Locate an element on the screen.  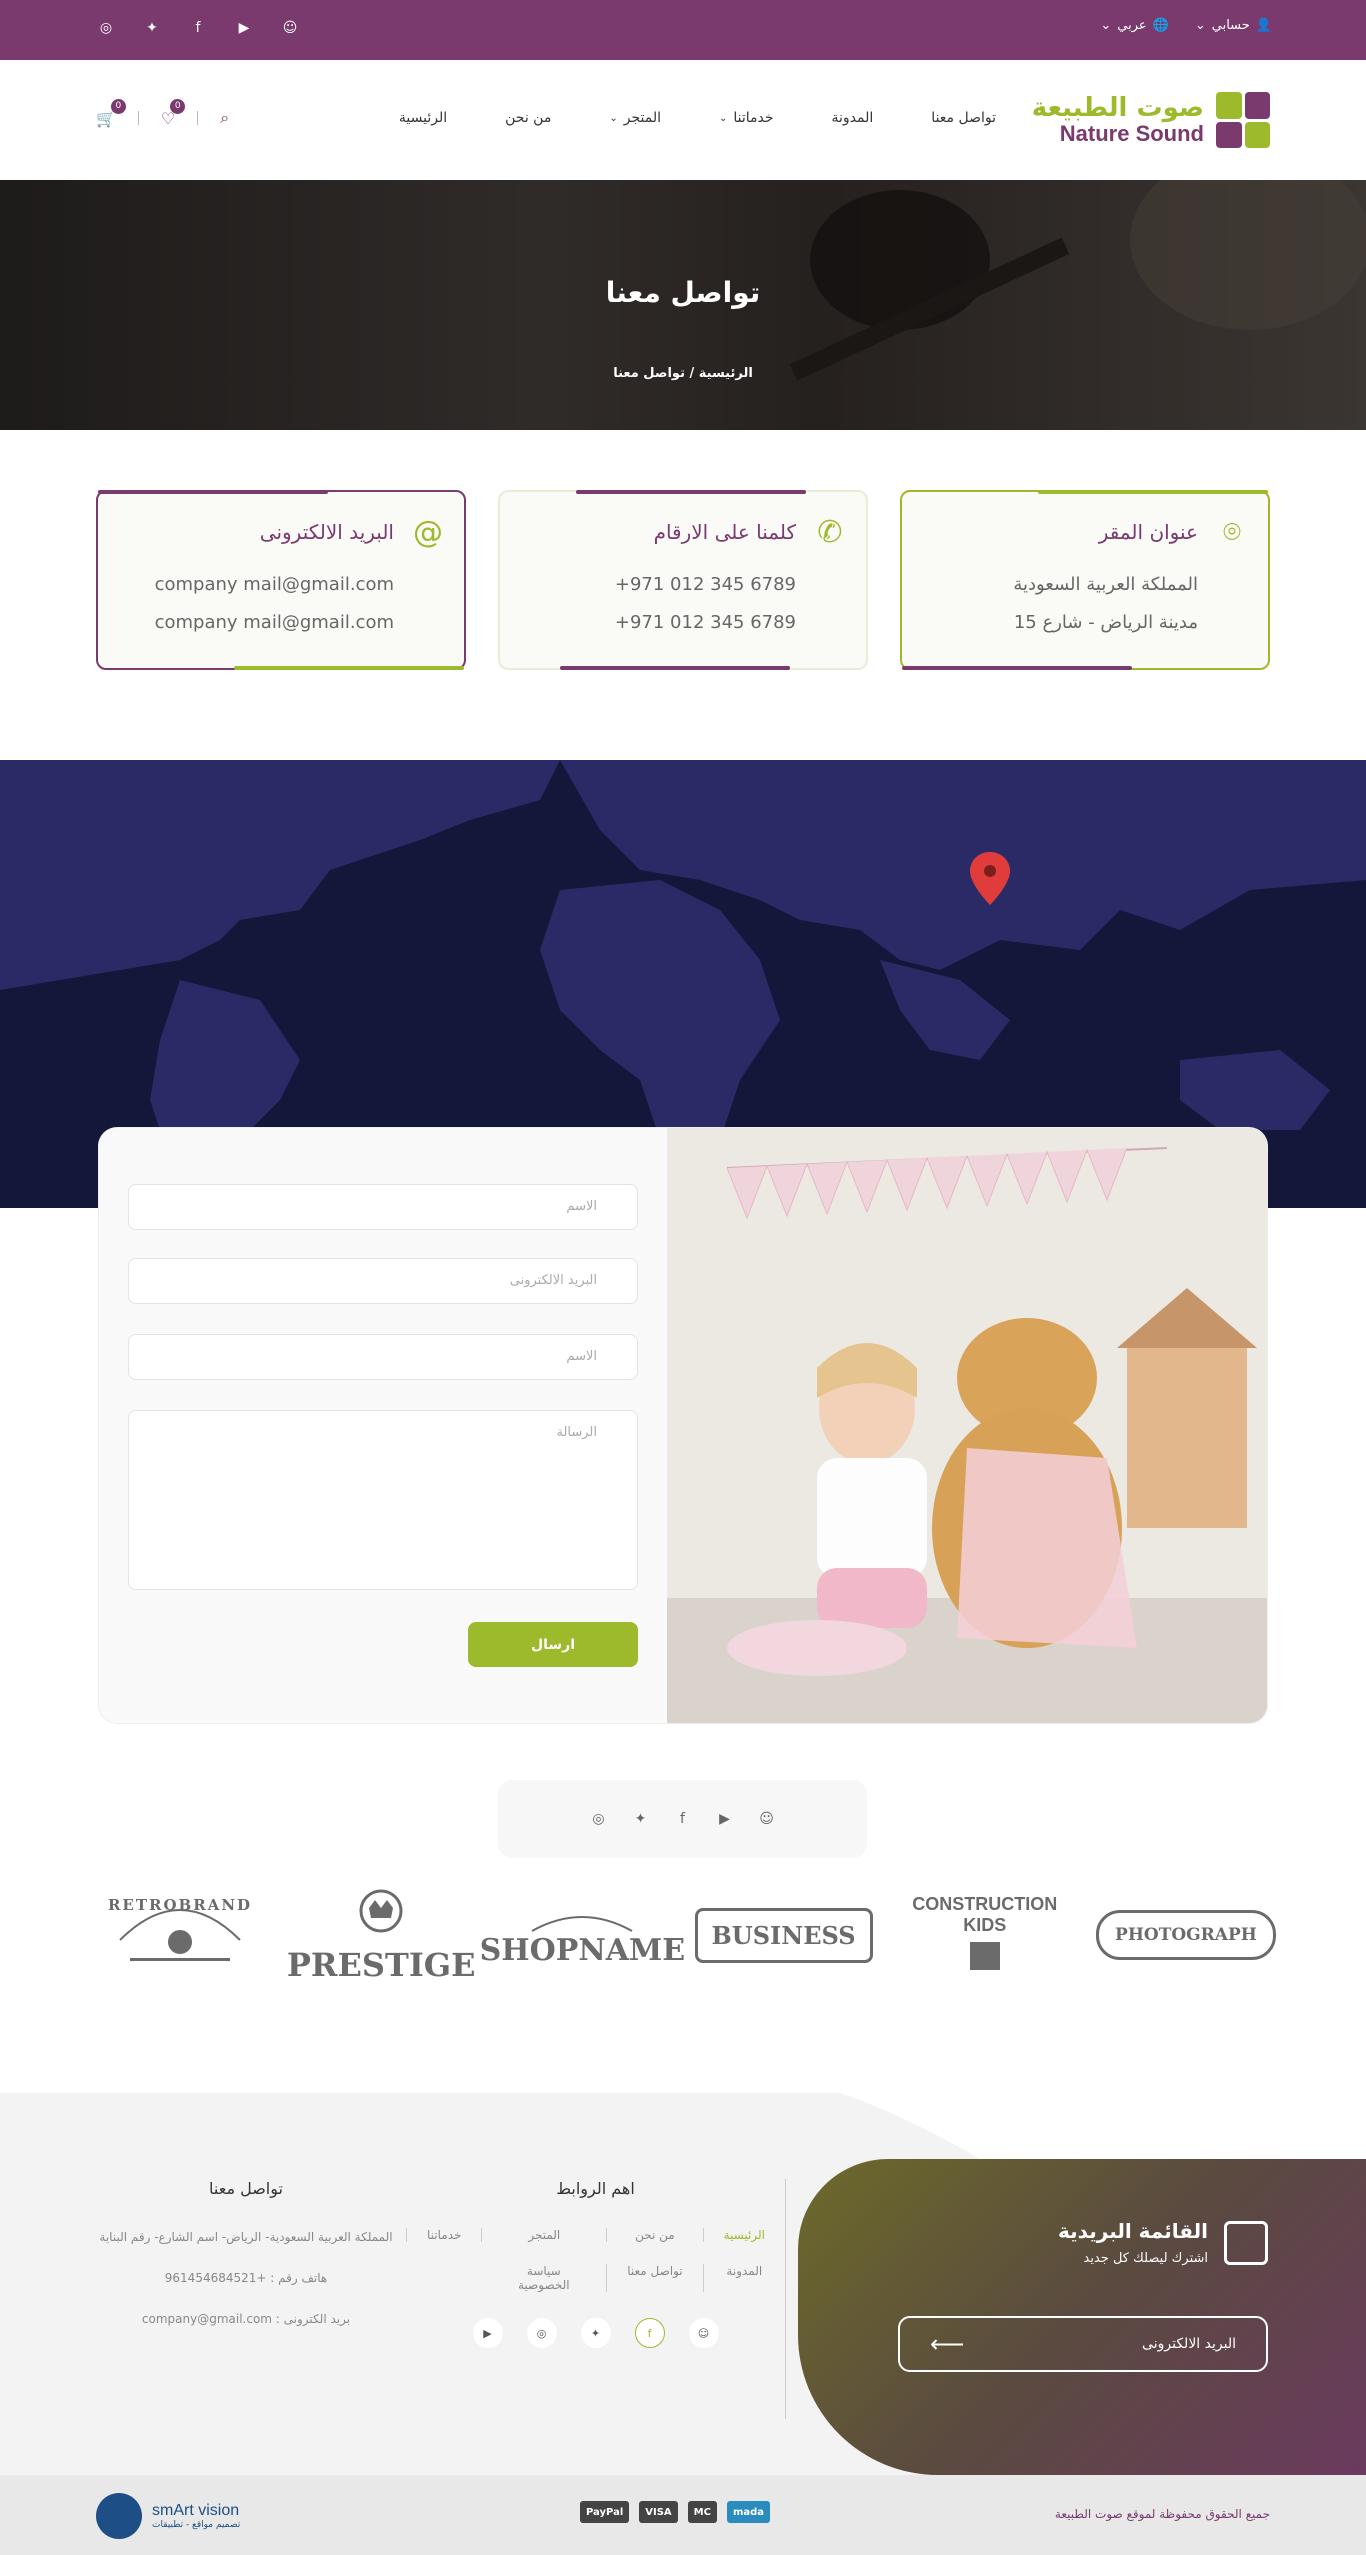
name2-placeholder: الاسم is located at coordinates (581, 1356).